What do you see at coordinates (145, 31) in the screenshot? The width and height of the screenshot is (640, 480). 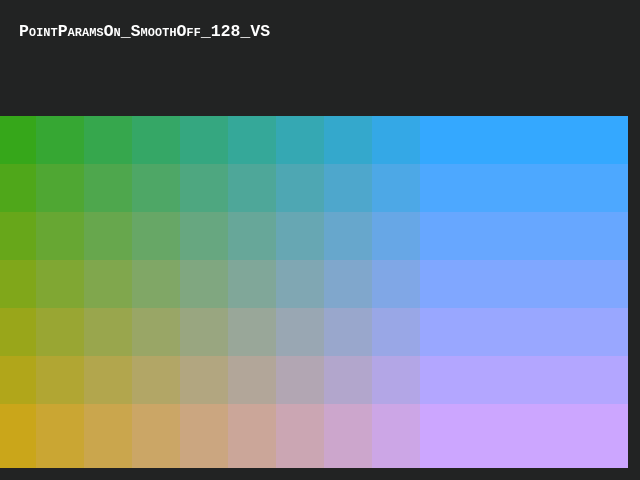 I see `test-title: PointParamsOn_SmoothOff_128_VS` at bounding box center [145, 31].